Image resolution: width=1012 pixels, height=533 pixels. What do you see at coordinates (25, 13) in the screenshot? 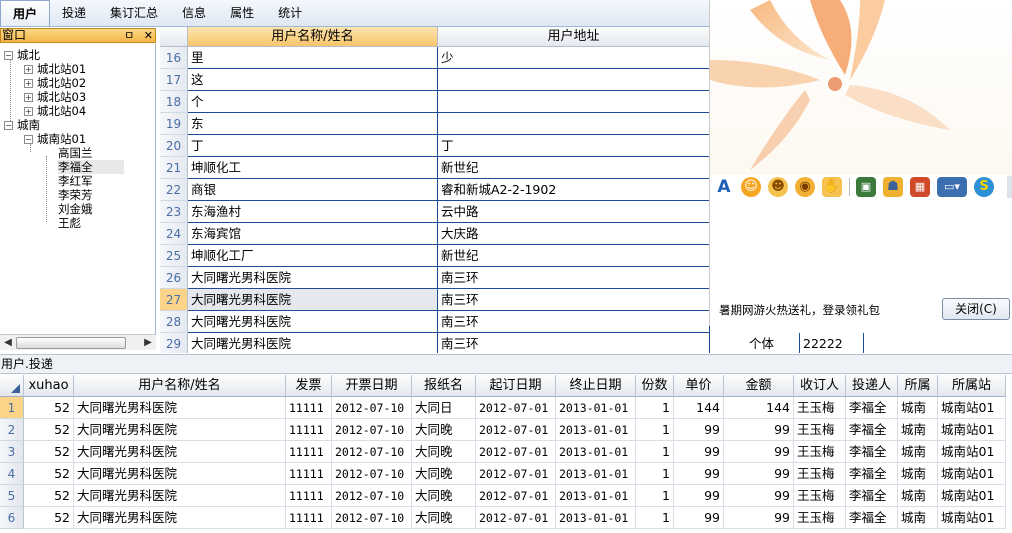
I see `menu-user: 用户` at bounding box center [25, 13].